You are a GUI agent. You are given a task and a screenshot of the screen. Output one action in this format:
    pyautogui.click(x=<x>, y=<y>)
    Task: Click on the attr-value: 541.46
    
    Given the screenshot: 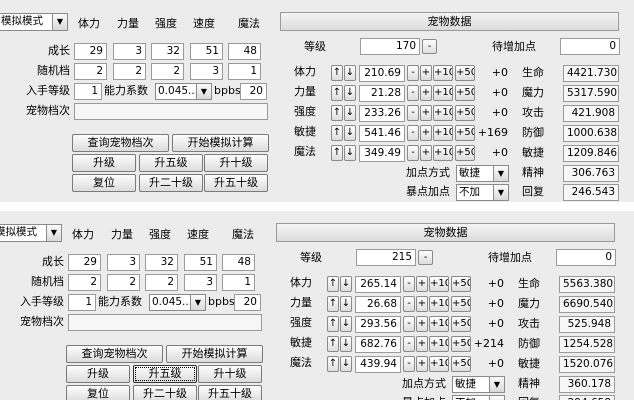 What is the action you would take?
    pyautogui.click(x=382, y=133)
    